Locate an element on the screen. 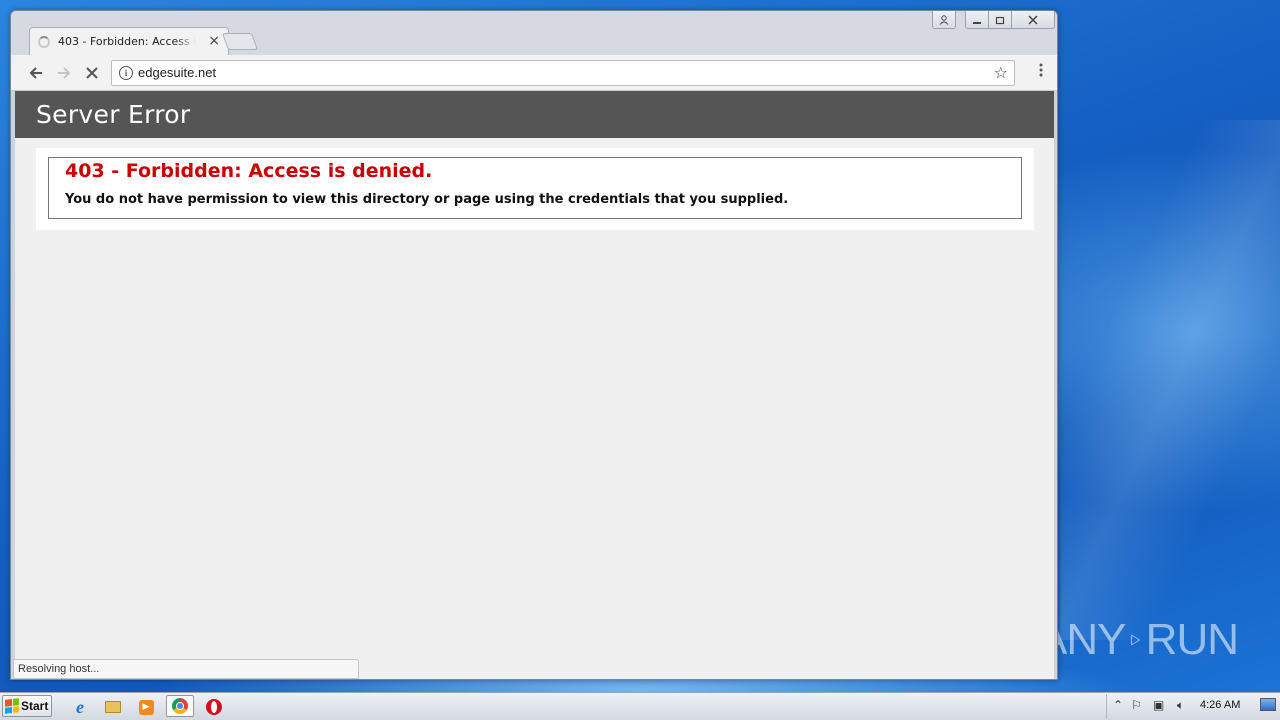  taskbar-clock: 4:26 AM is located at coordinates (1220, 705).